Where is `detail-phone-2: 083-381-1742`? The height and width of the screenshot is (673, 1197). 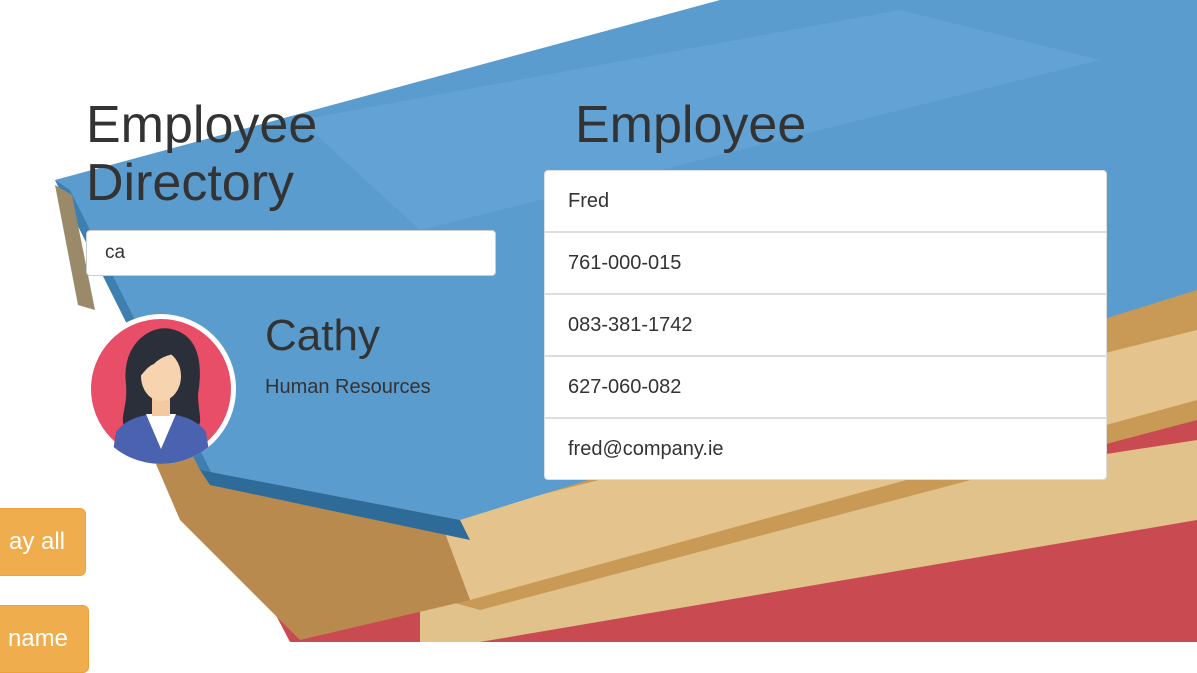 detail-phone-2: 083-381-1742 is located at coordinates (825, 326).